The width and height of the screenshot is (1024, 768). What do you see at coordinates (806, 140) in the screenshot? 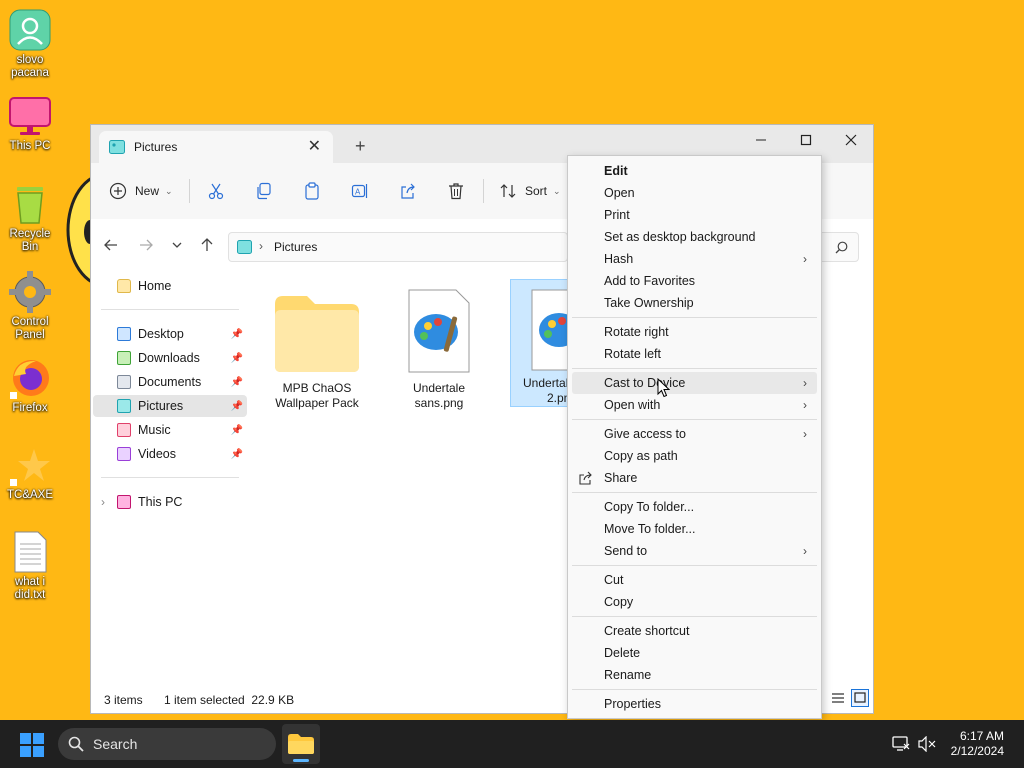
I see `maximize-button` at bounding box center [806, 140].